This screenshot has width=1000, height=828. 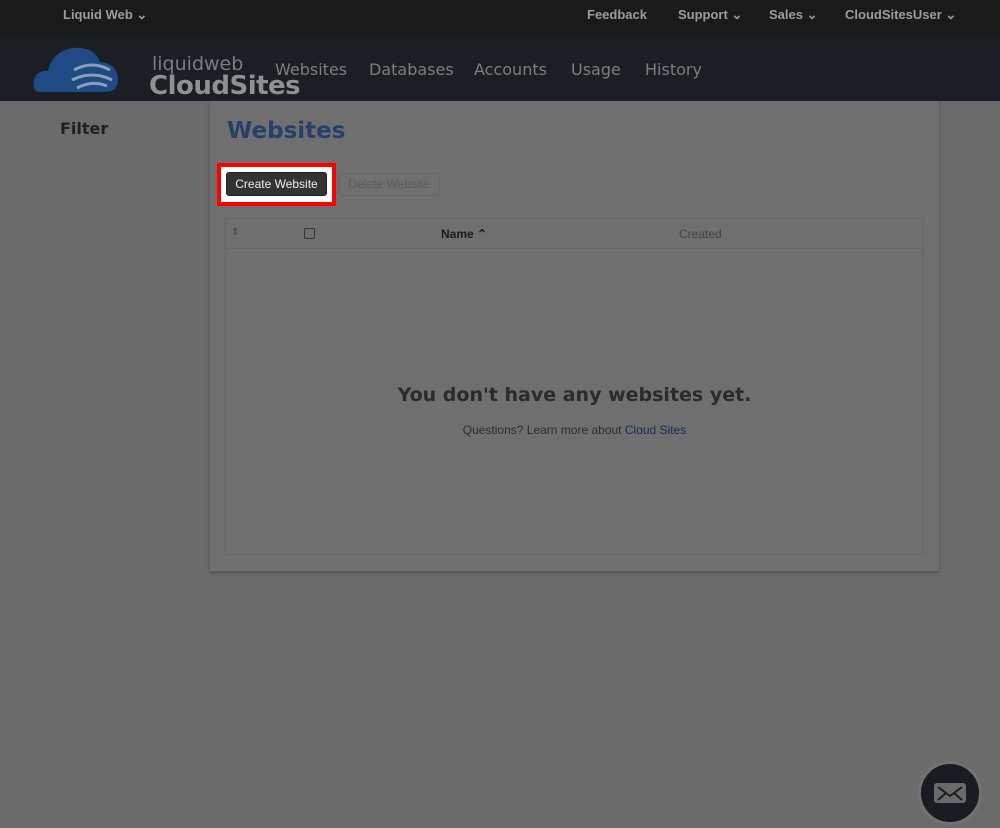 What do you see at coordinates (309, 233) in the screenshot?
I see `select-all-checkbox` at bounding box center [309, 233].